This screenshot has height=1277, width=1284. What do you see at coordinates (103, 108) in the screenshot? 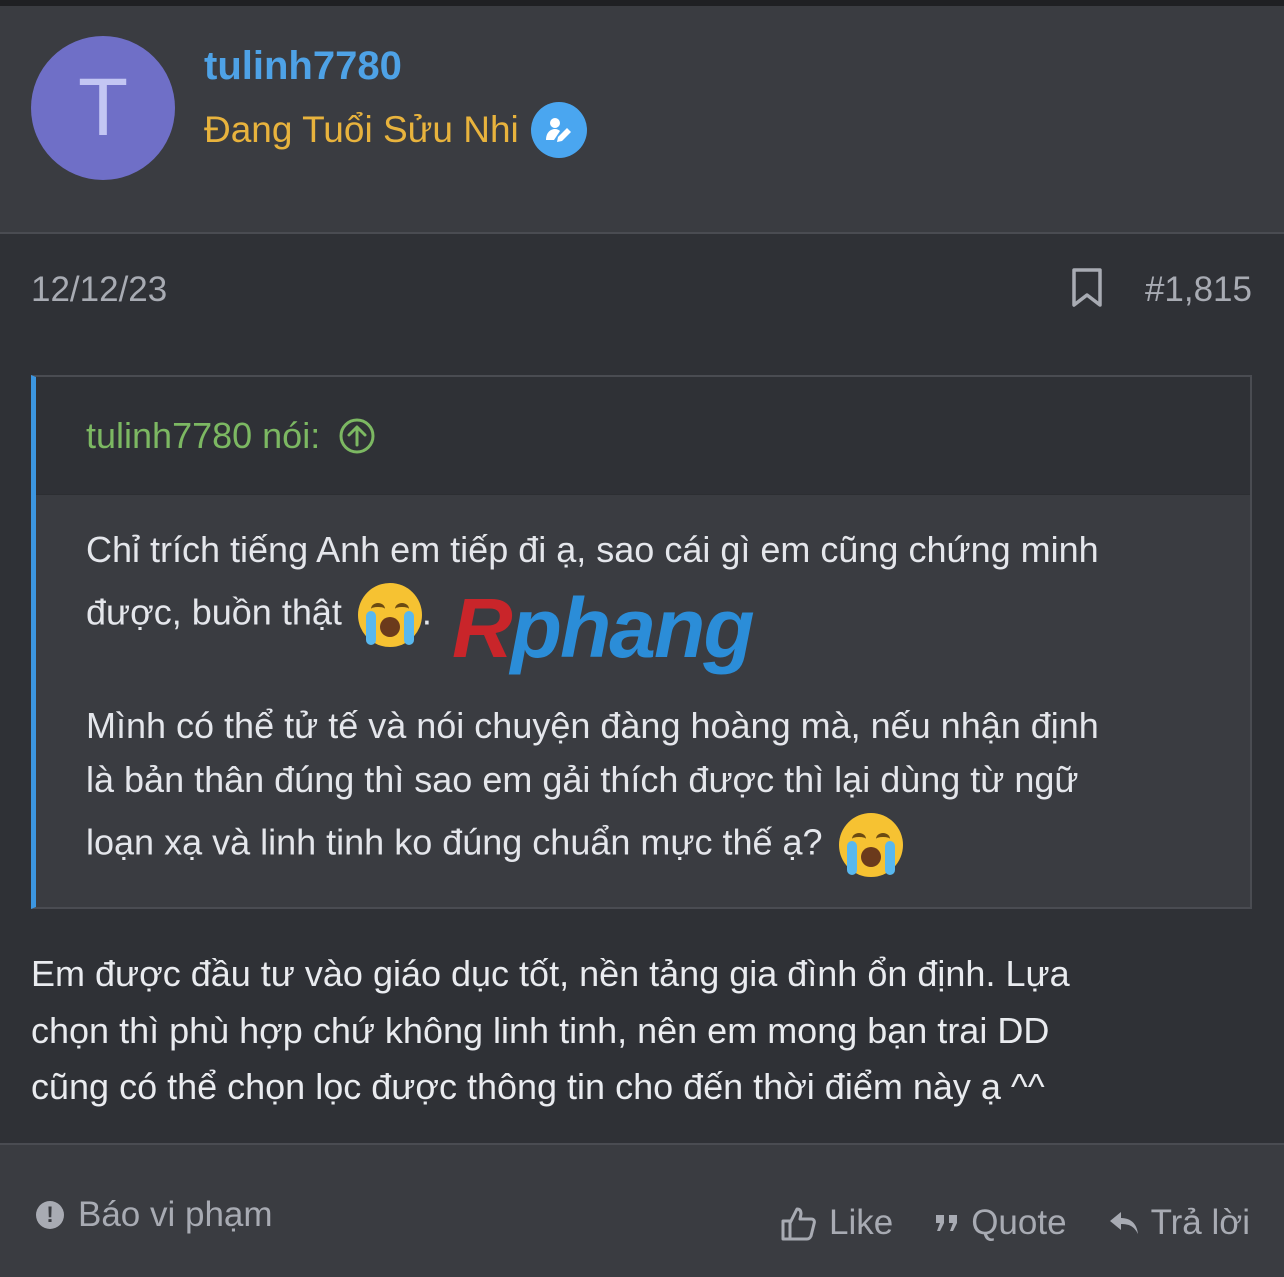
I see `avatar: T` at bounding box center [103, 108].